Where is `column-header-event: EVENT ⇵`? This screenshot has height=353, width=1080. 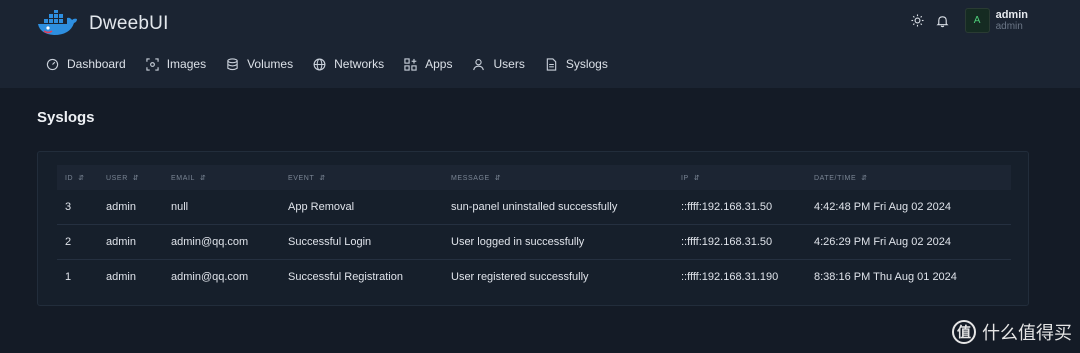
column-header-event: EVENT ⇵ is located at coordinates (369, 177).